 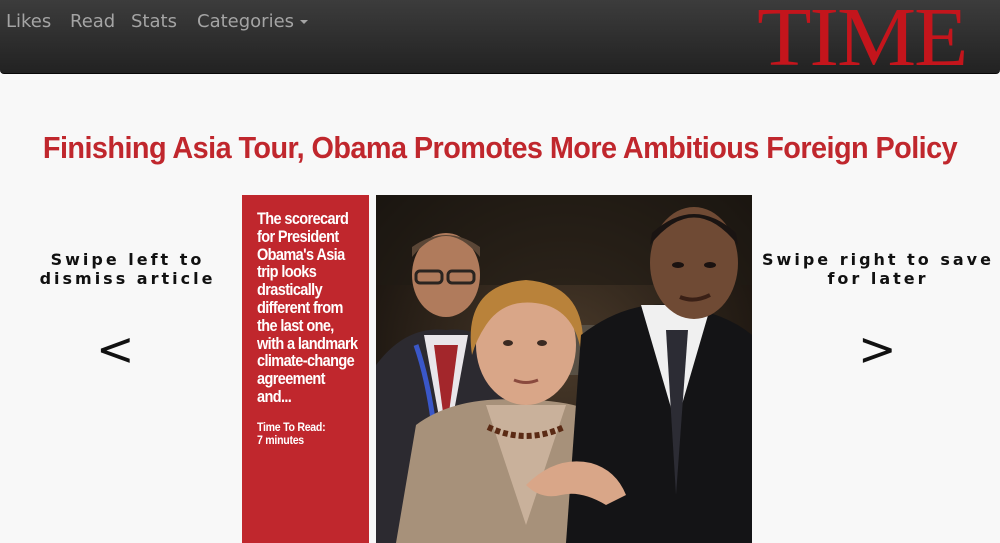 I want to click on read-time: Time To Read: 7 minutes, so click(x=301, y=433).